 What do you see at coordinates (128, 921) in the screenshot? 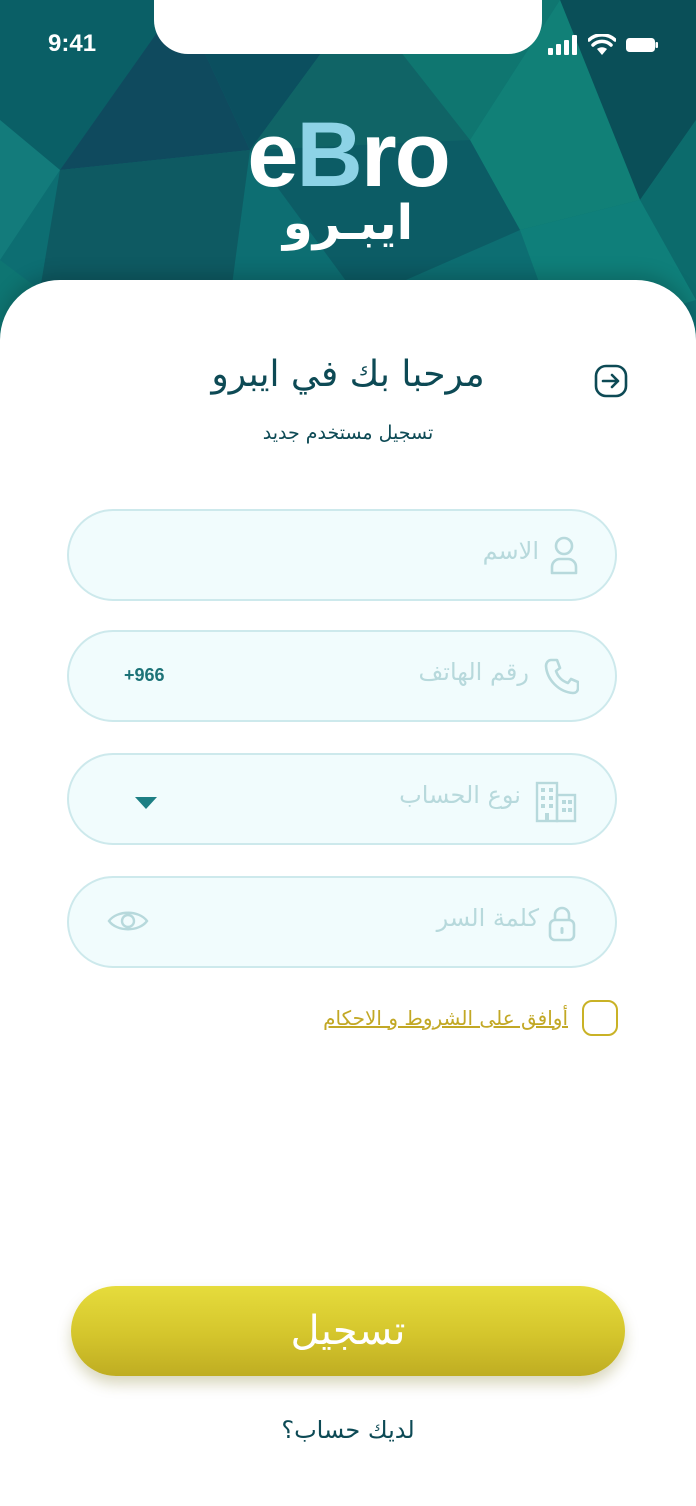
I see `eye-icon` at bounding box center [128, 921].